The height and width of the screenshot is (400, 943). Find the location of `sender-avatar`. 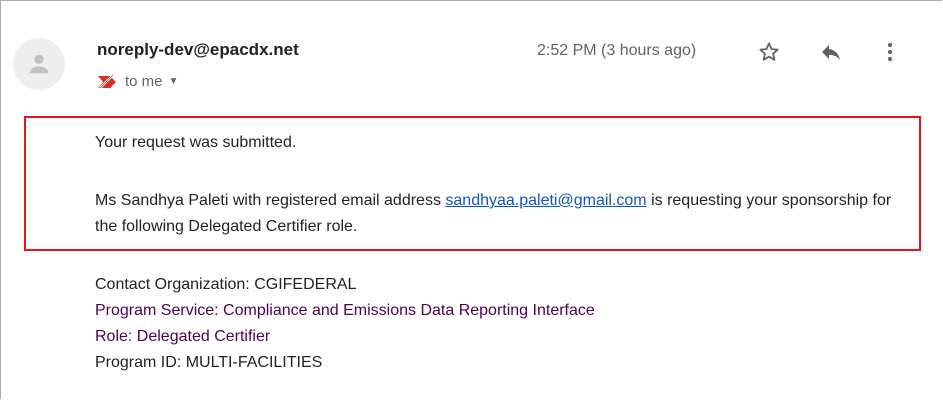

sender-avatar is located at coordinates (39, 64).